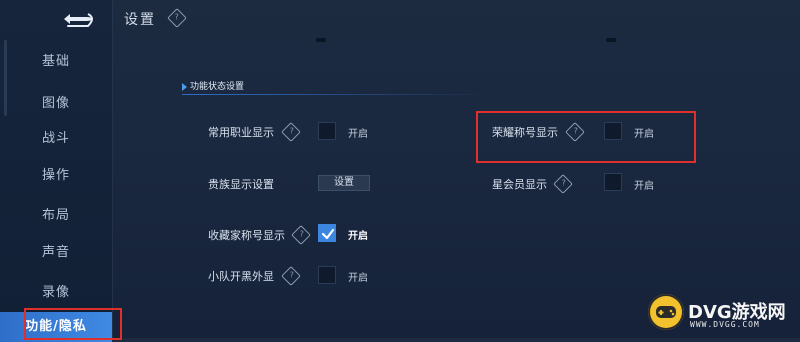 The width and height of the screenshot is (800, 342). I want to click on sidebar: 基础 图像 战斗 操作 布局 声音 录像 功能/隐私, so click(56, 171).